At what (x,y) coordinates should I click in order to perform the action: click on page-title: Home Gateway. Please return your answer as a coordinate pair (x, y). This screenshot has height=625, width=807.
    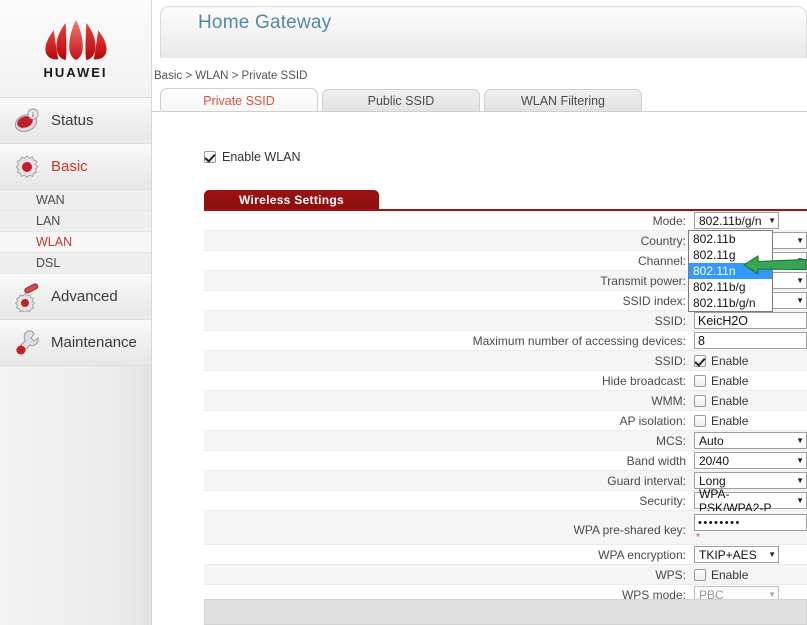
    Looking at the image, I should click on (265, 22).